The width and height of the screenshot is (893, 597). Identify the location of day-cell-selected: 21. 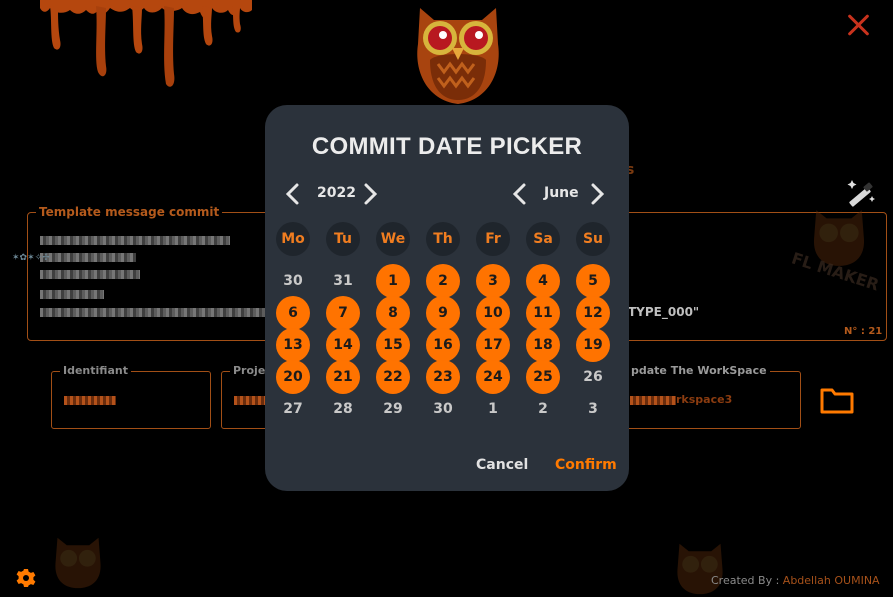
(343, 377).